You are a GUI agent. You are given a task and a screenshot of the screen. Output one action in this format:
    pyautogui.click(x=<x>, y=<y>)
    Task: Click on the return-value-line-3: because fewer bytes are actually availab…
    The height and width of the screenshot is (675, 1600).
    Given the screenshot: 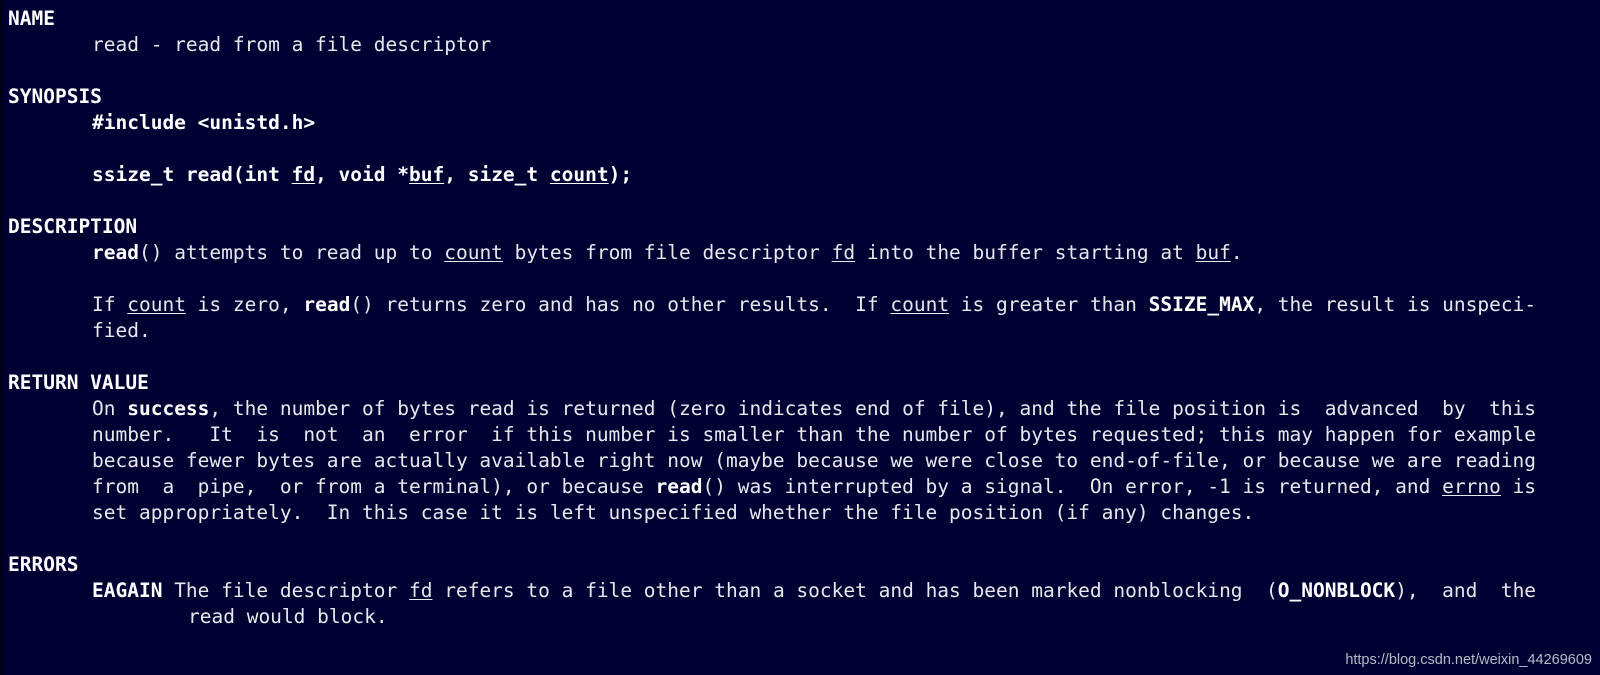 What is the action you would take?
    pyautogui.click(x=814, y=460)
    